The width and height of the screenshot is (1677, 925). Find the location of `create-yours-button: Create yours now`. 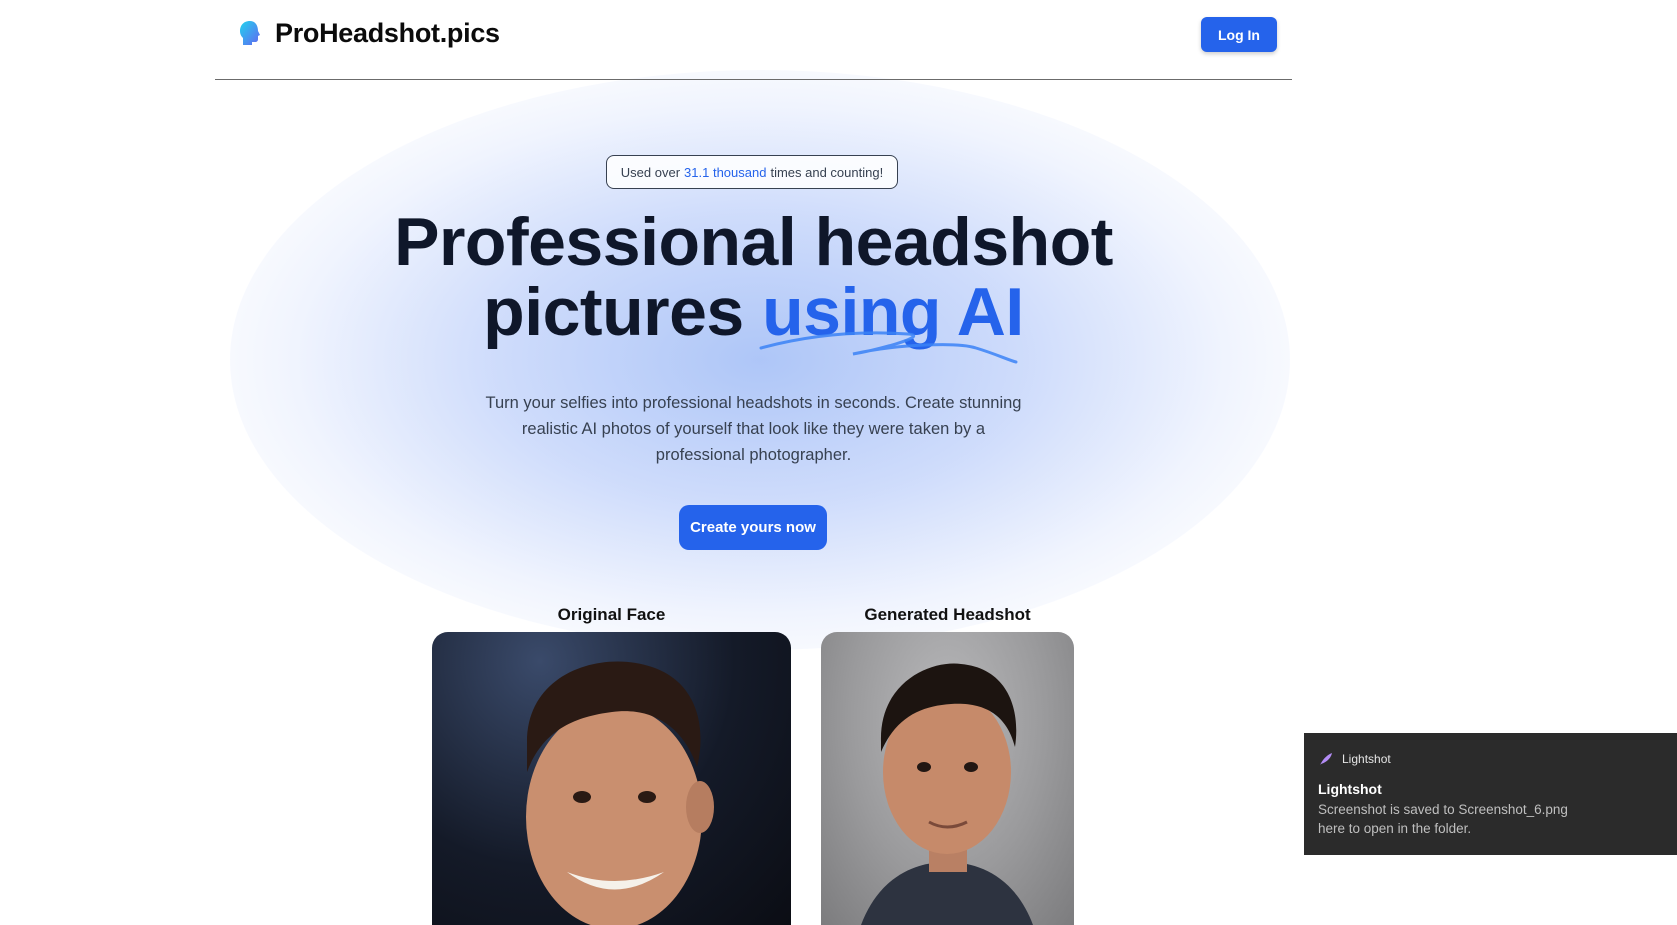

create-yours-button: Create yours now is located at coordinates (753, 527).